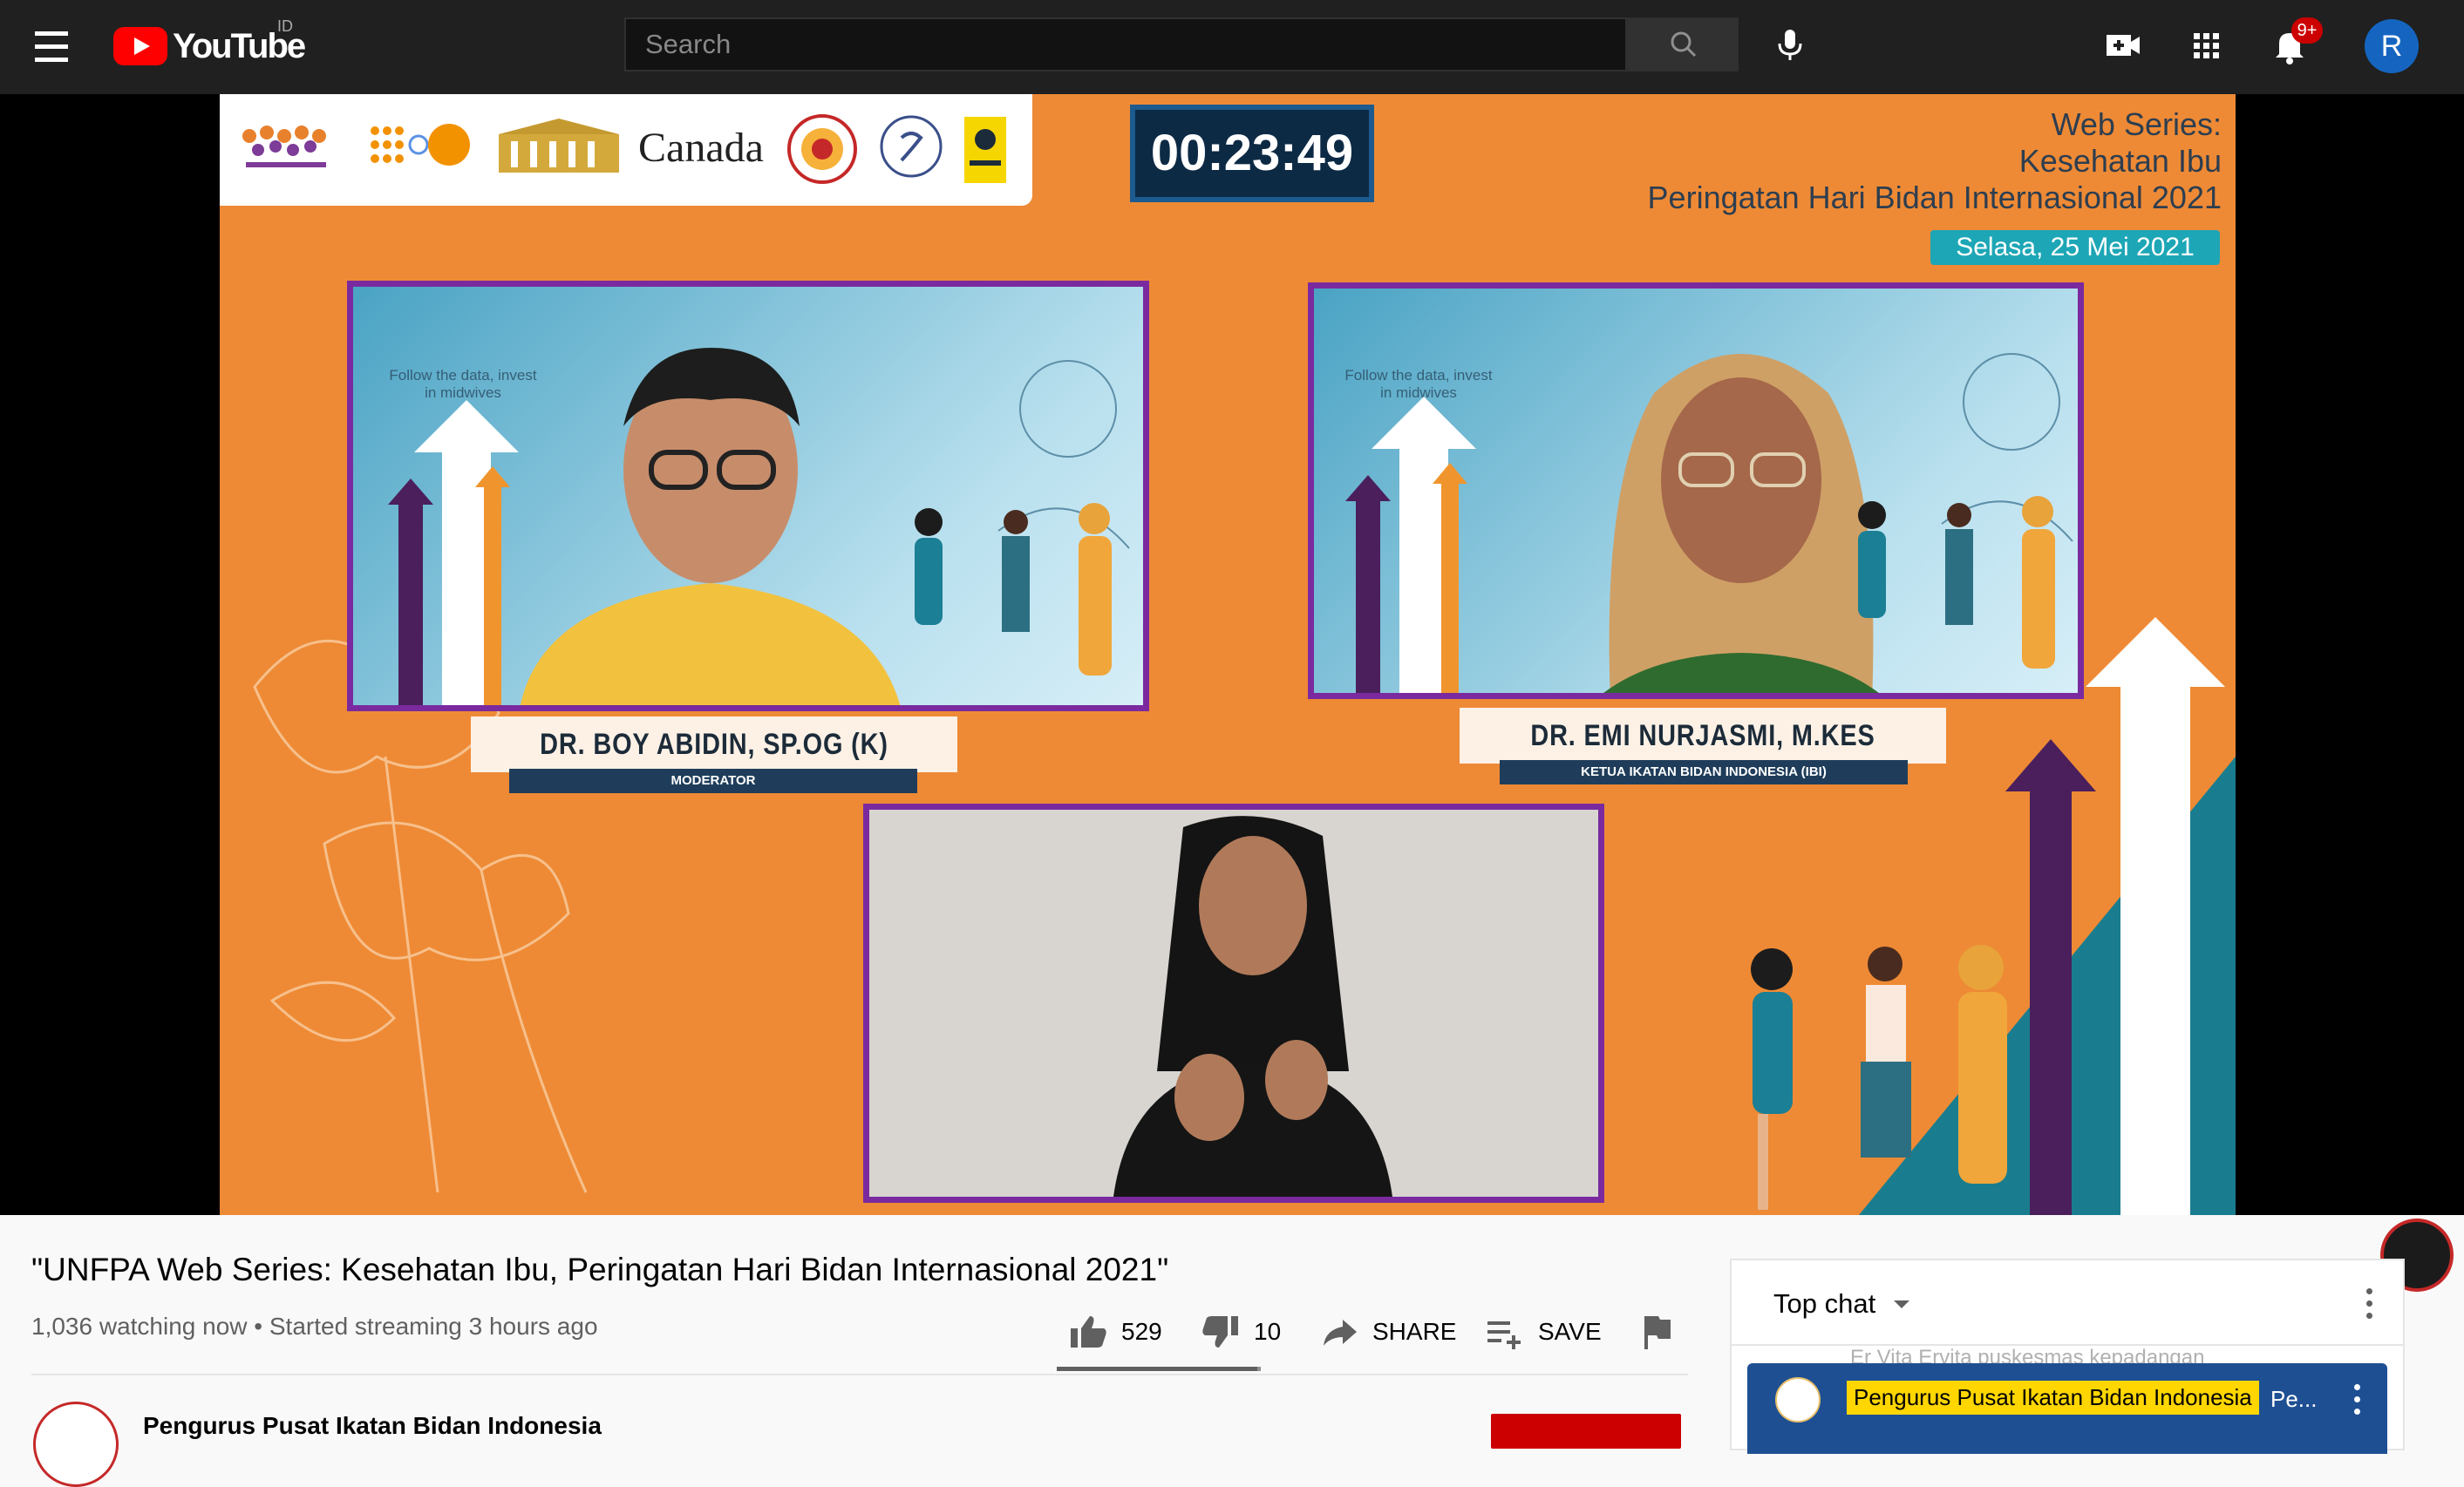 Image resolution: width=2464 pixels, height=1487 pixels. I want to click on search-input, so click(1125, 44).